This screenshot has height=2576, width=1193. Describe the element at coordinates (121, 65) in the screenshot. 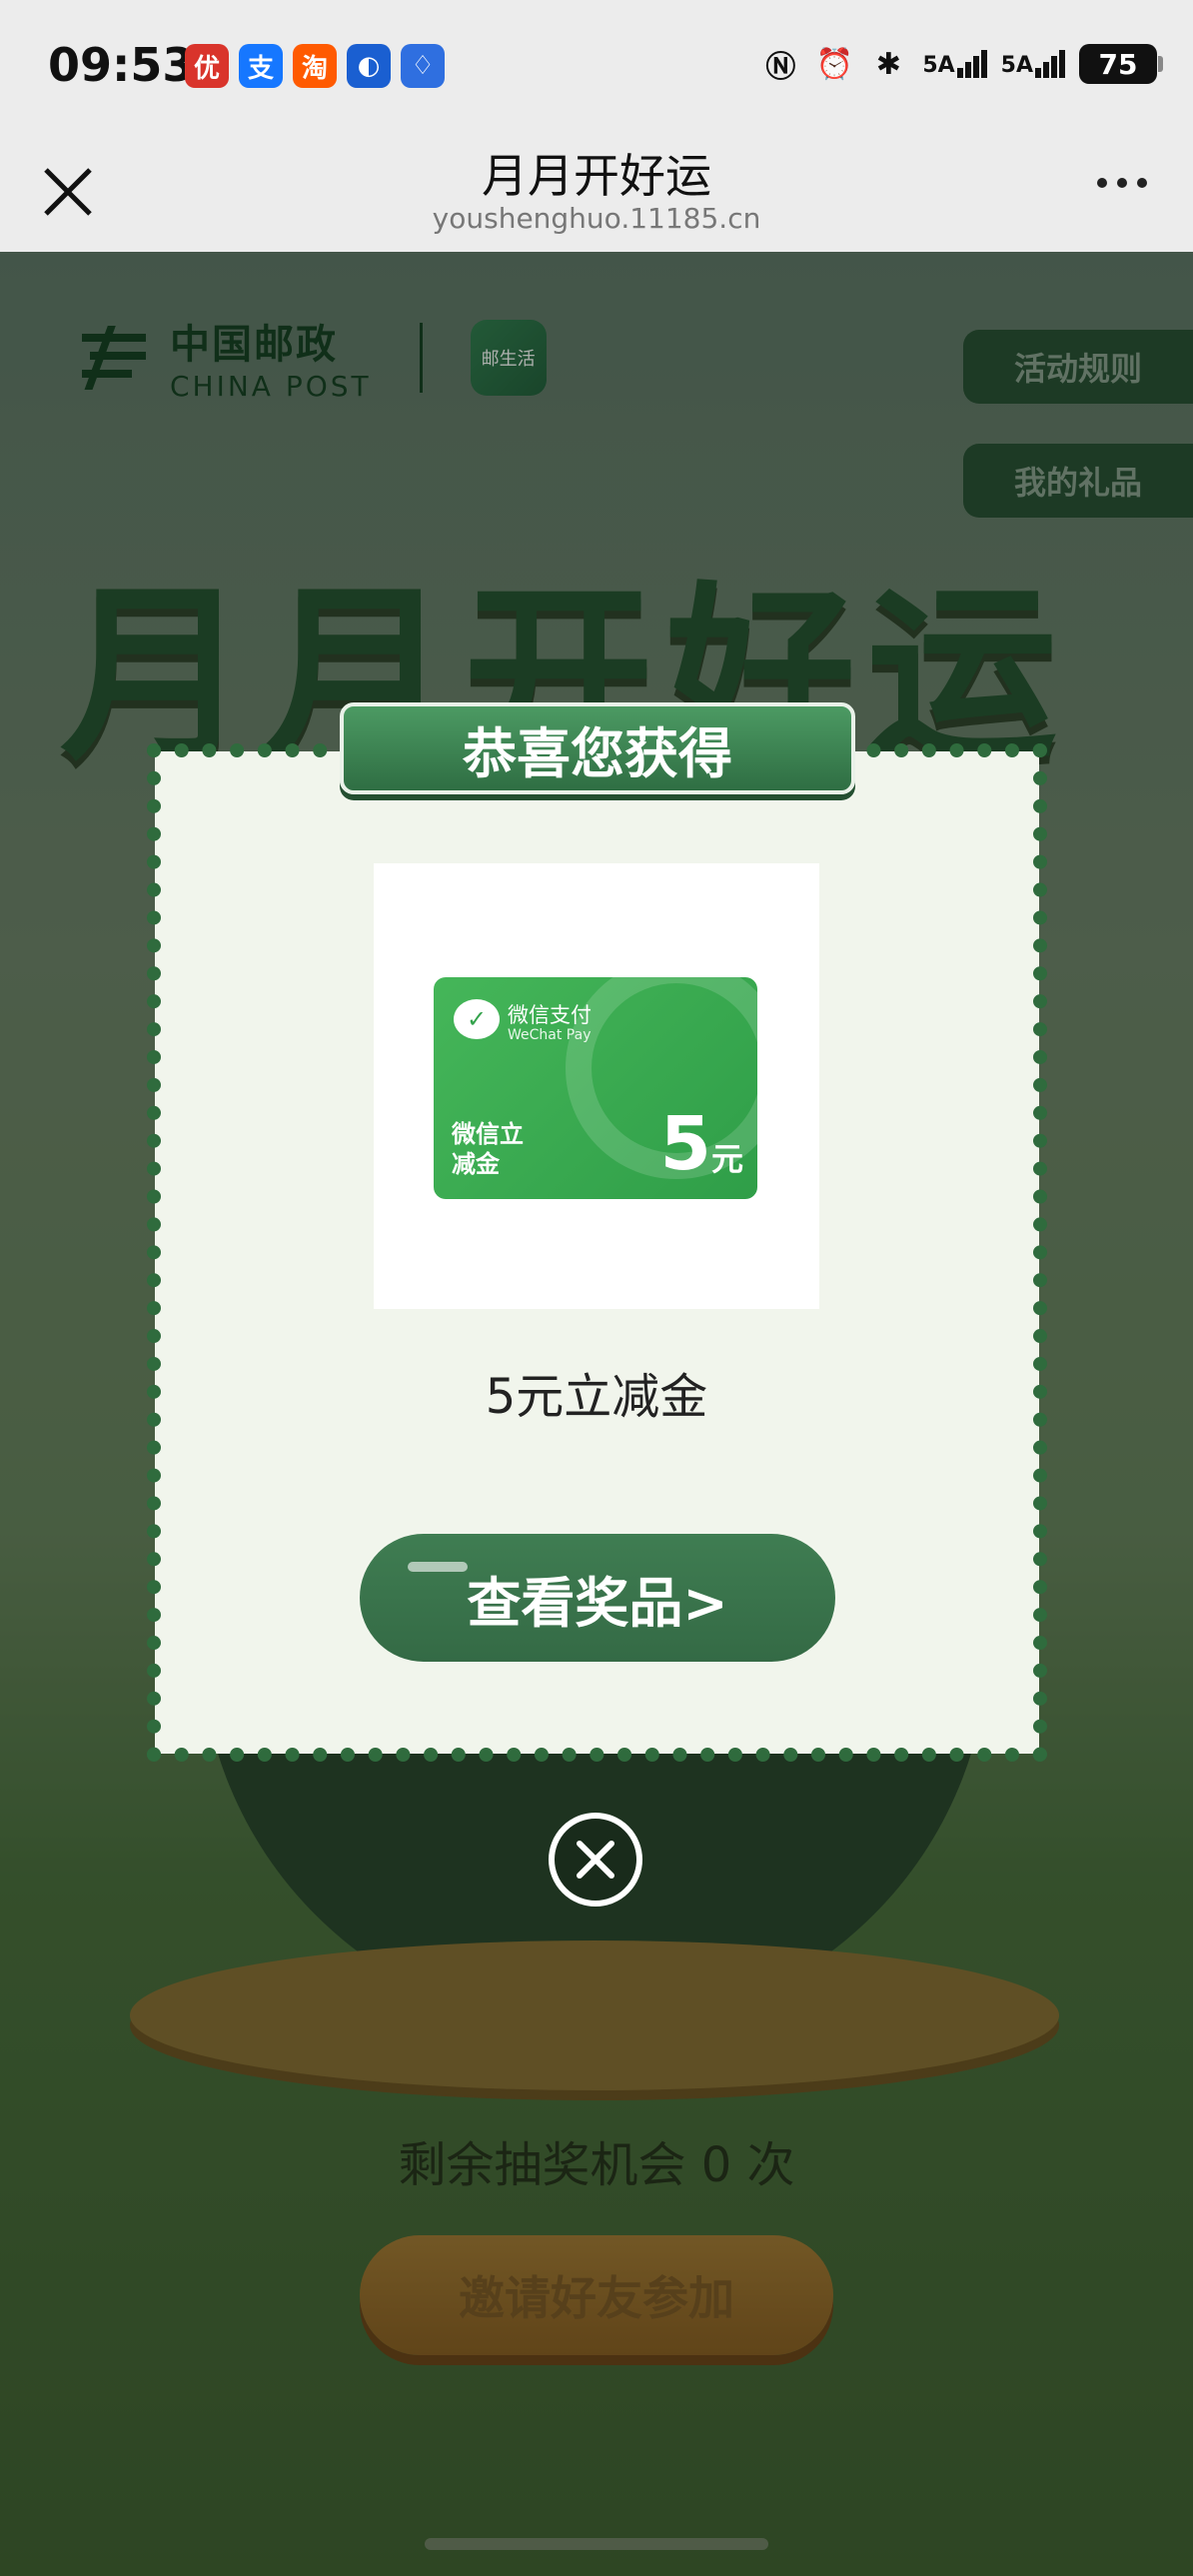

I see `clock: 09:53` at that location.